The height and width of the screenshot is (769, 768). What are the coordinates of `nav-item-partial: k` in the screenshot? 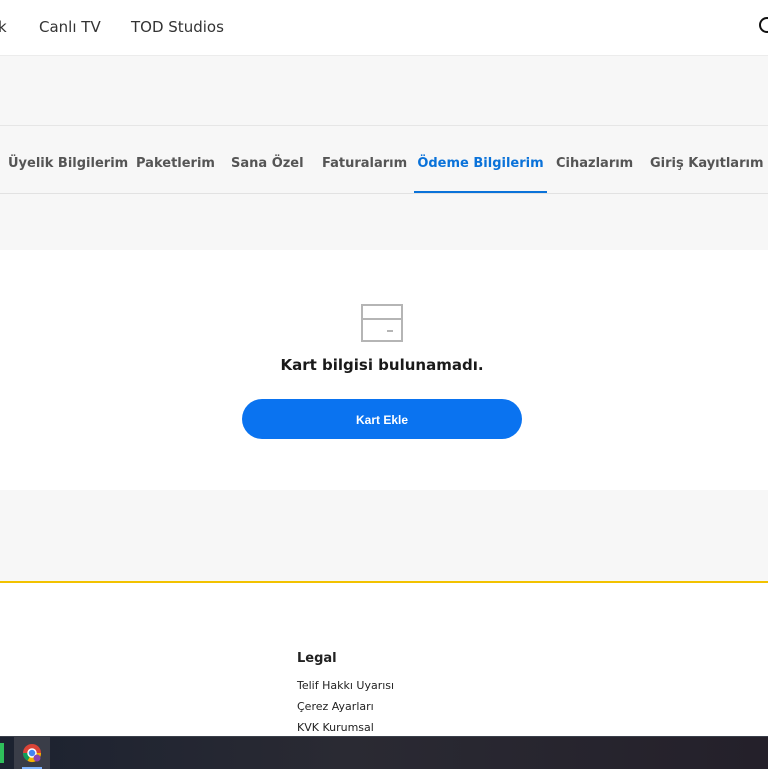 It's located at (3, 27).